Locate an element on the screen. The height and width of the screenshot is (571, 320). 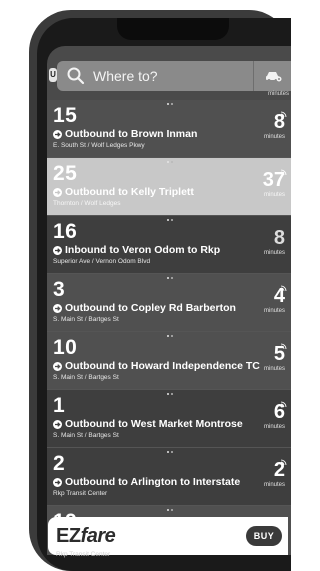
route-number: 10 is located at coordinates (65, 347).